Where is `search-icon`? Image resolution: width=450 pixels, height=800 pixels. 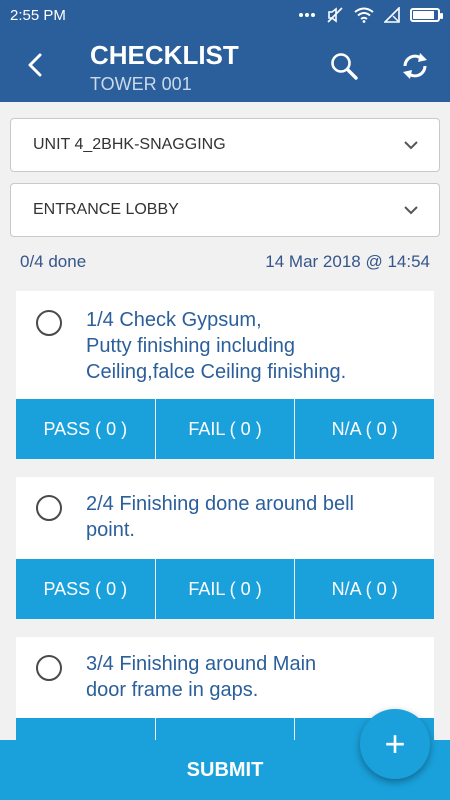
search-icon is located at coordinates (344, 66).